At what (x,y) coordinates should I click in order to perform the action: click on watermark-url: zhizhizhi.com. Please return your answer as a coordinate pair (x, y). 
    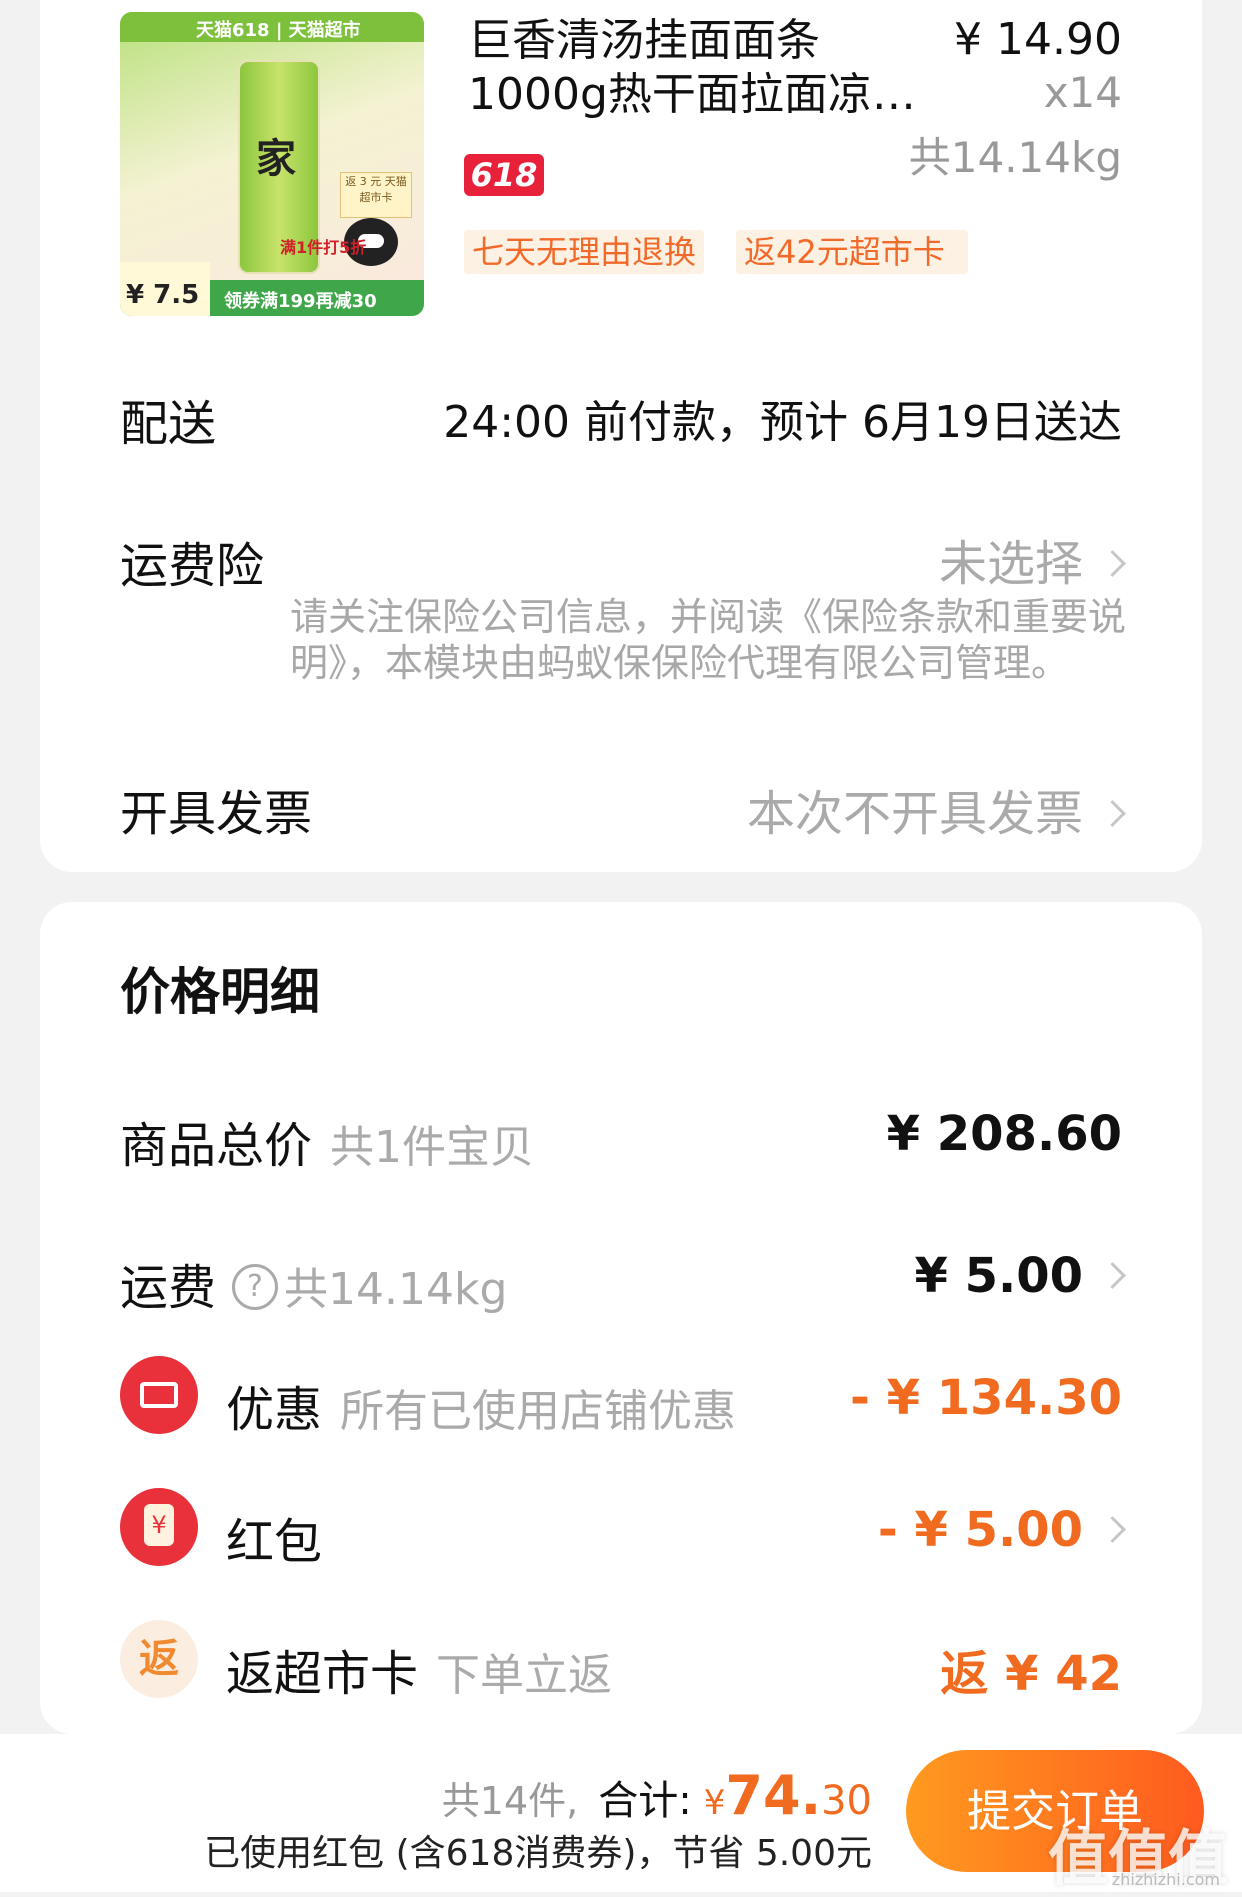
    Looking at the image, I should click on (1165, 1879).